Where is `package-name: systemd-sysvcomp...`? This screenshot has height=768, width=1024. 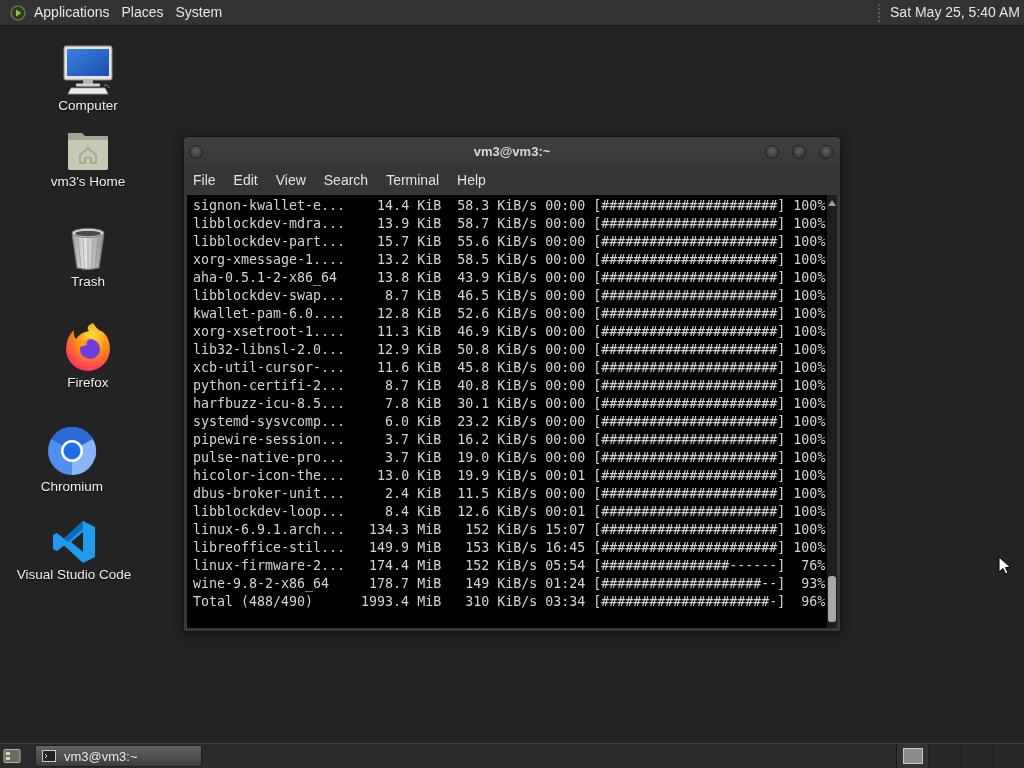
package-name: systemd-sysvcomp... is located at coordinates (269, 422).